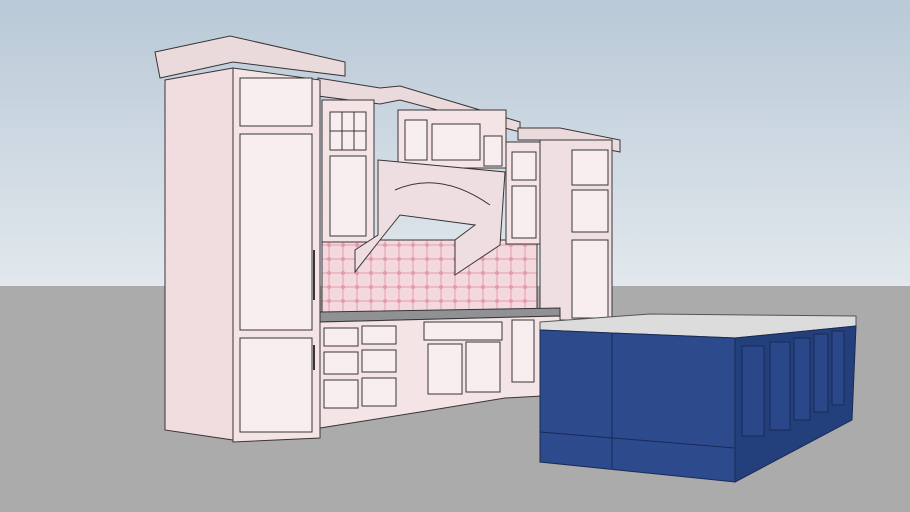  I want to click on island-front, so click(637, 406).